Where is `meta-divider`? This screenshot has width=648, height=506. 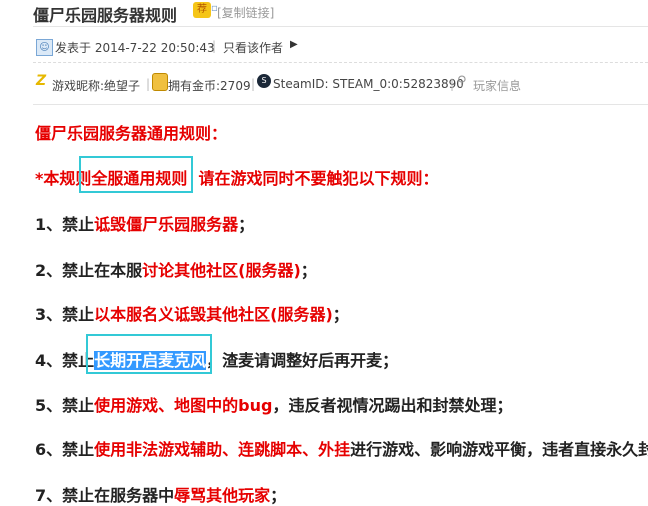
meta-divider is located at coordinates (340, 62).